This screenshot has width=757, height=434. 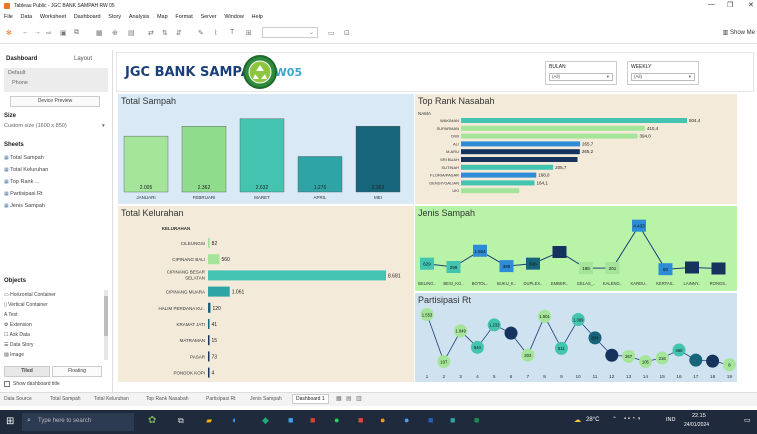 I want to click on maximize-button: ❐, so click(x=730, y=5).